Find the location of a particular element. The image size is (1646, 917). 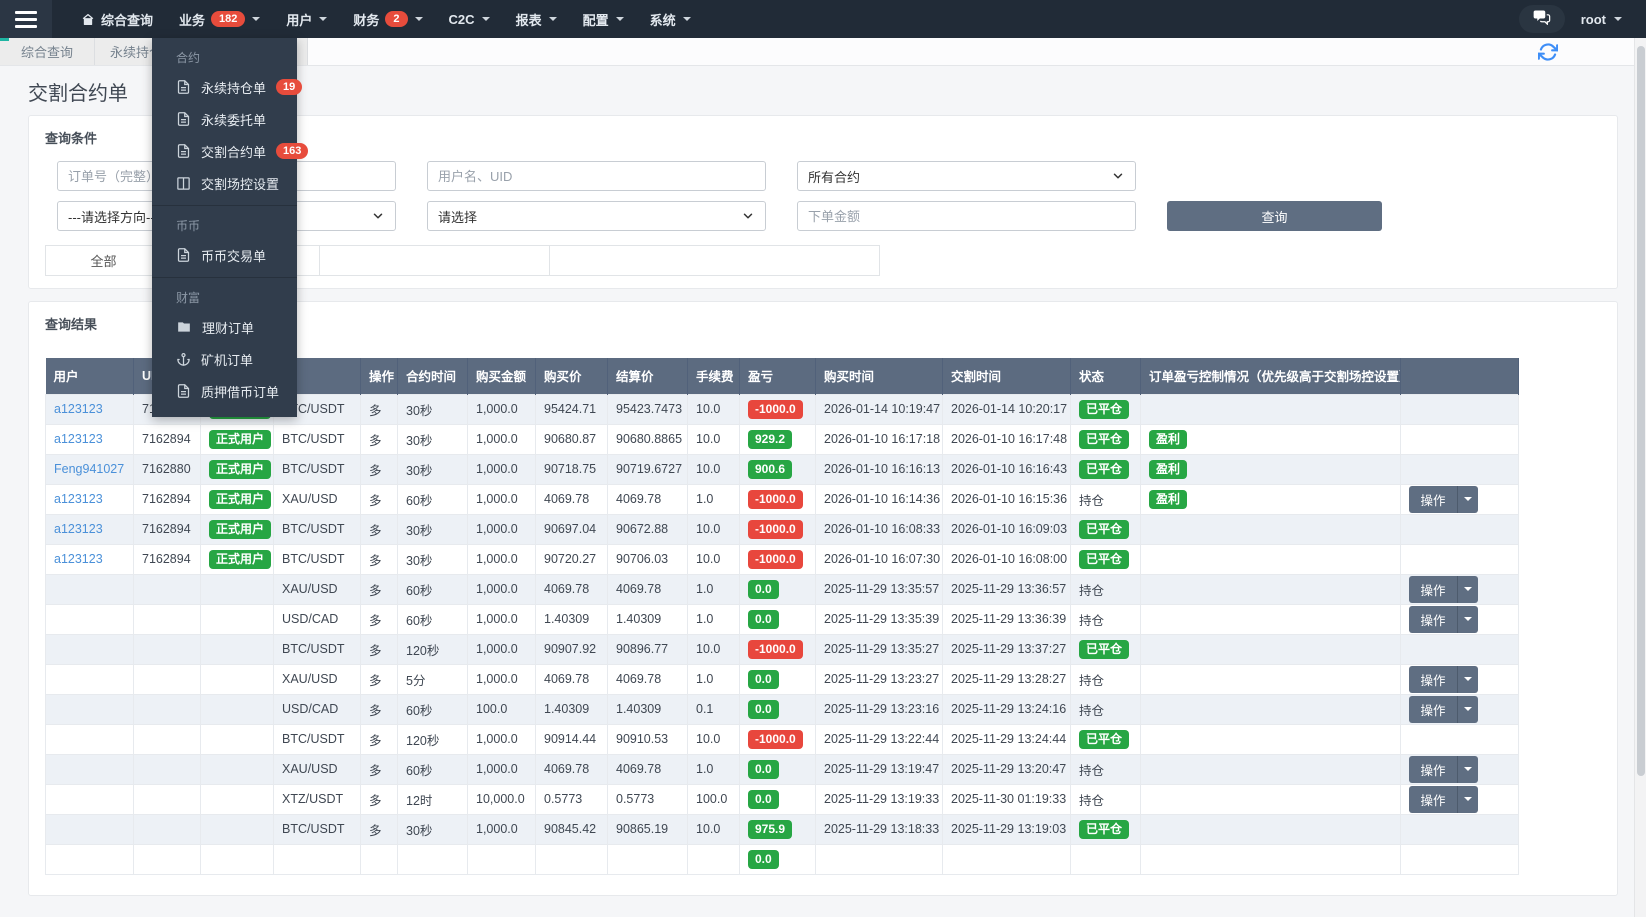

nav-item-business: 业务 182 is located at coordinates (219, 19).